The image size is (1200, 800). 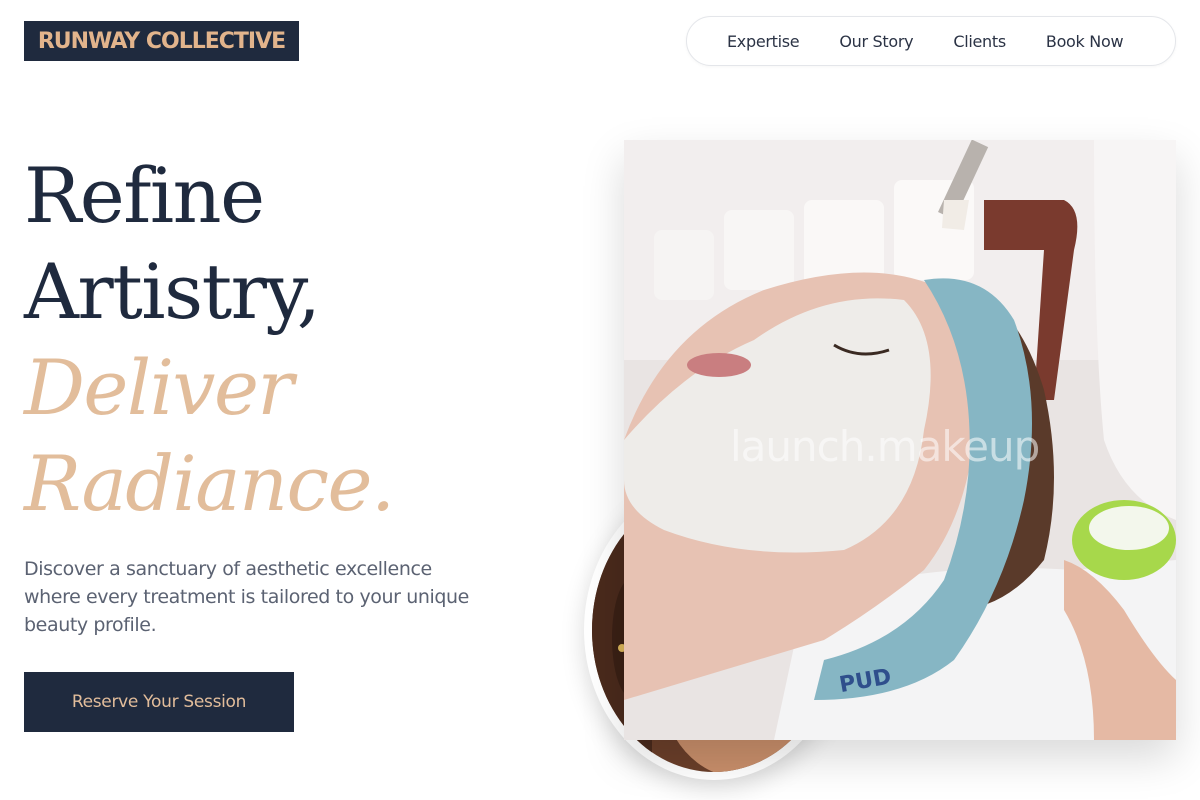 What do you see at coordinates (979, 41) in the screenshot?
I see `nav-item-clients: Clients` at bounding box center [979, 41].